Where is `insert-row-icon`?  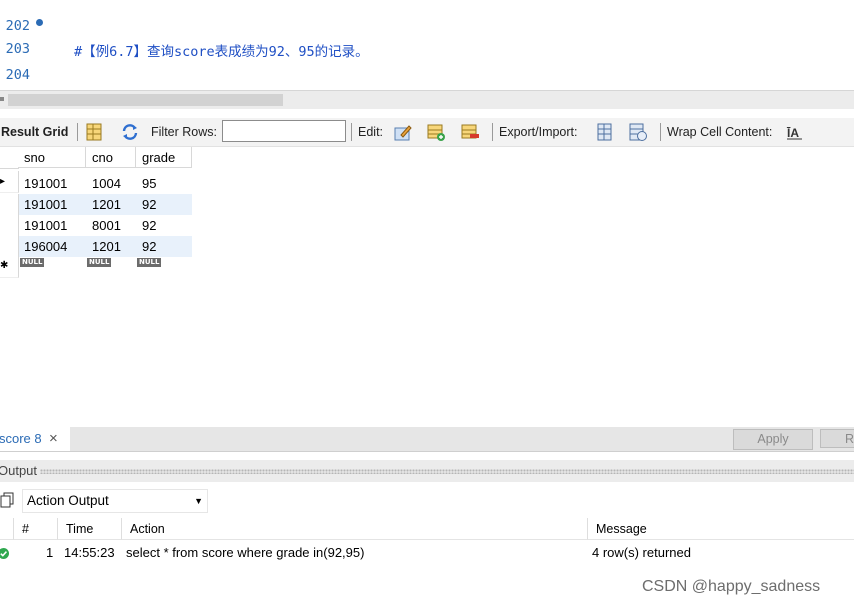 insert-row-icon is located at coordinates (436, 132).